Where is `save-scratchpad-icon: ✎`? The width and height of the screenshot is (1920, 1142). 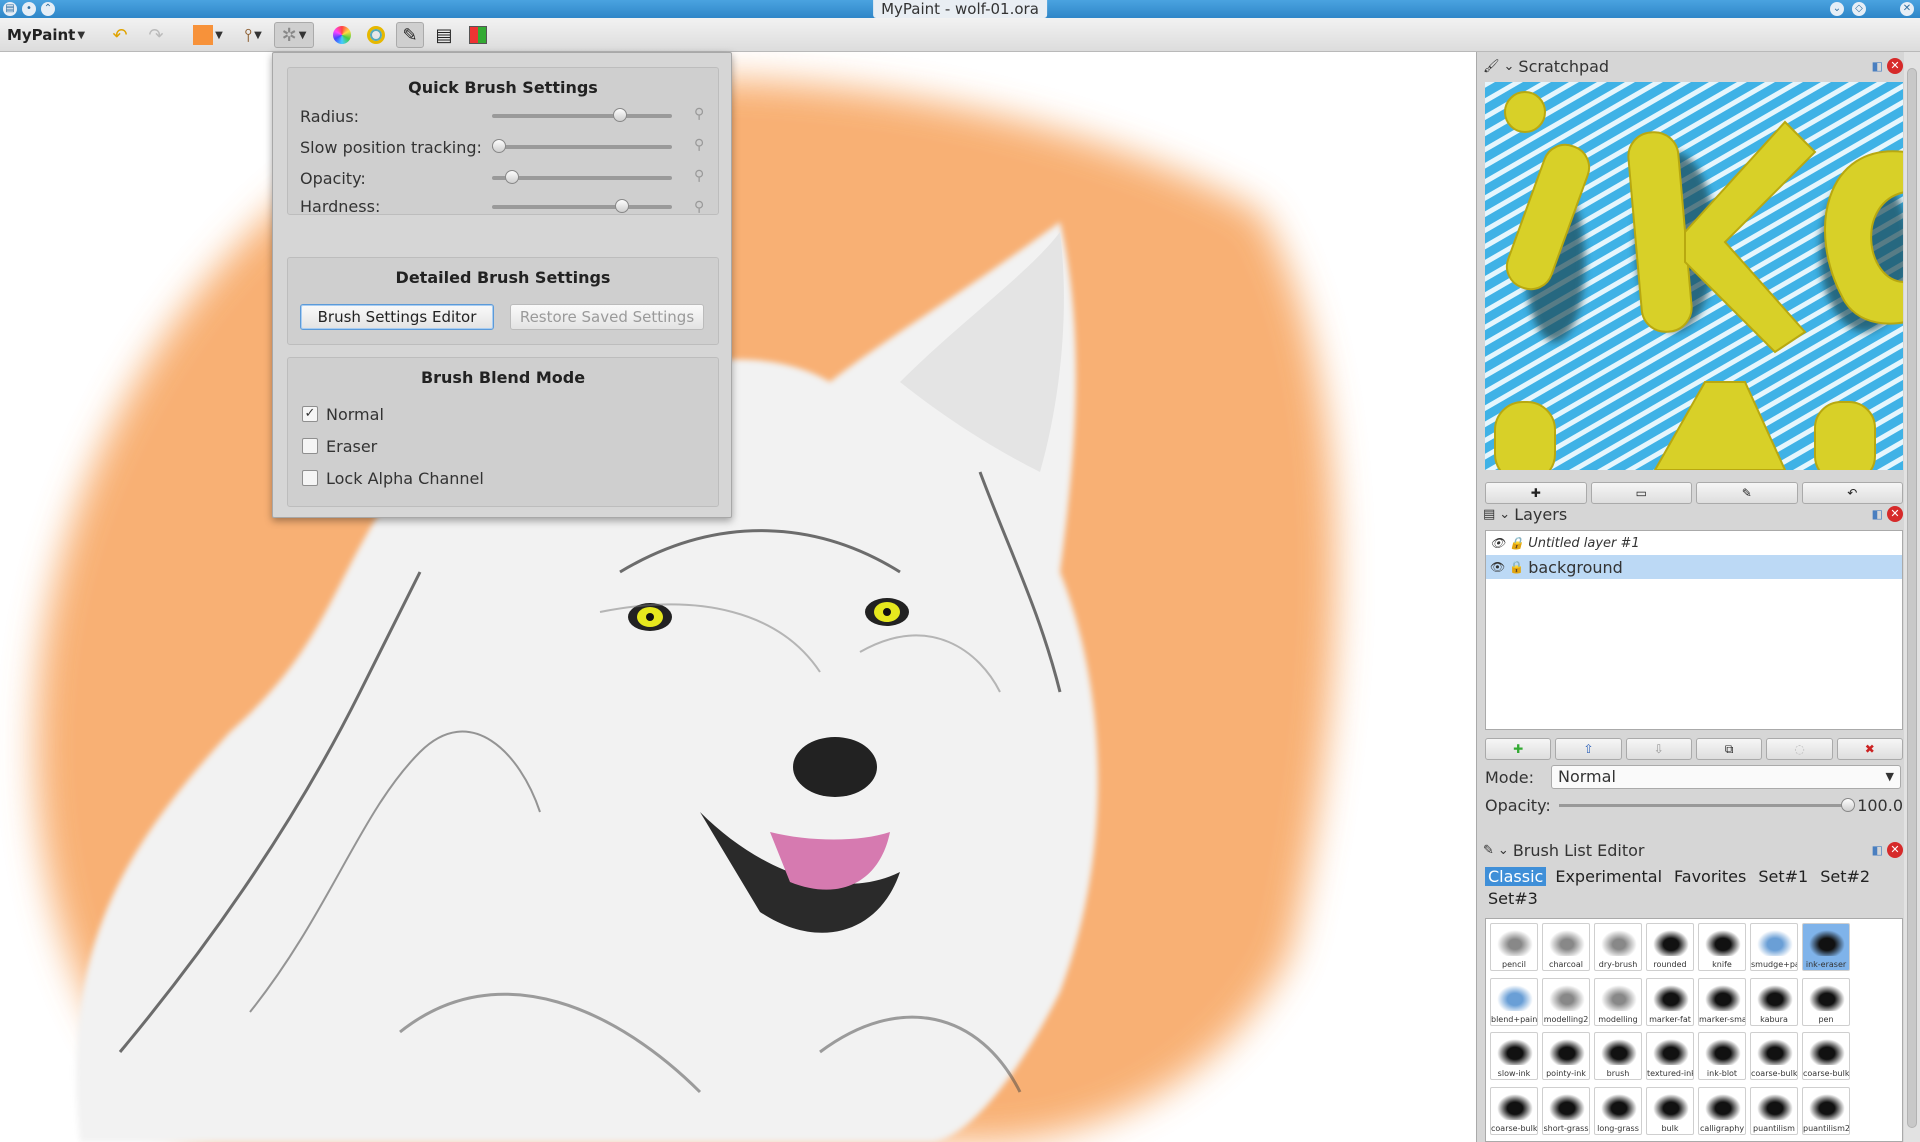
save-scratchpad-icon: ✎ is located at coordinates (1747, 493).